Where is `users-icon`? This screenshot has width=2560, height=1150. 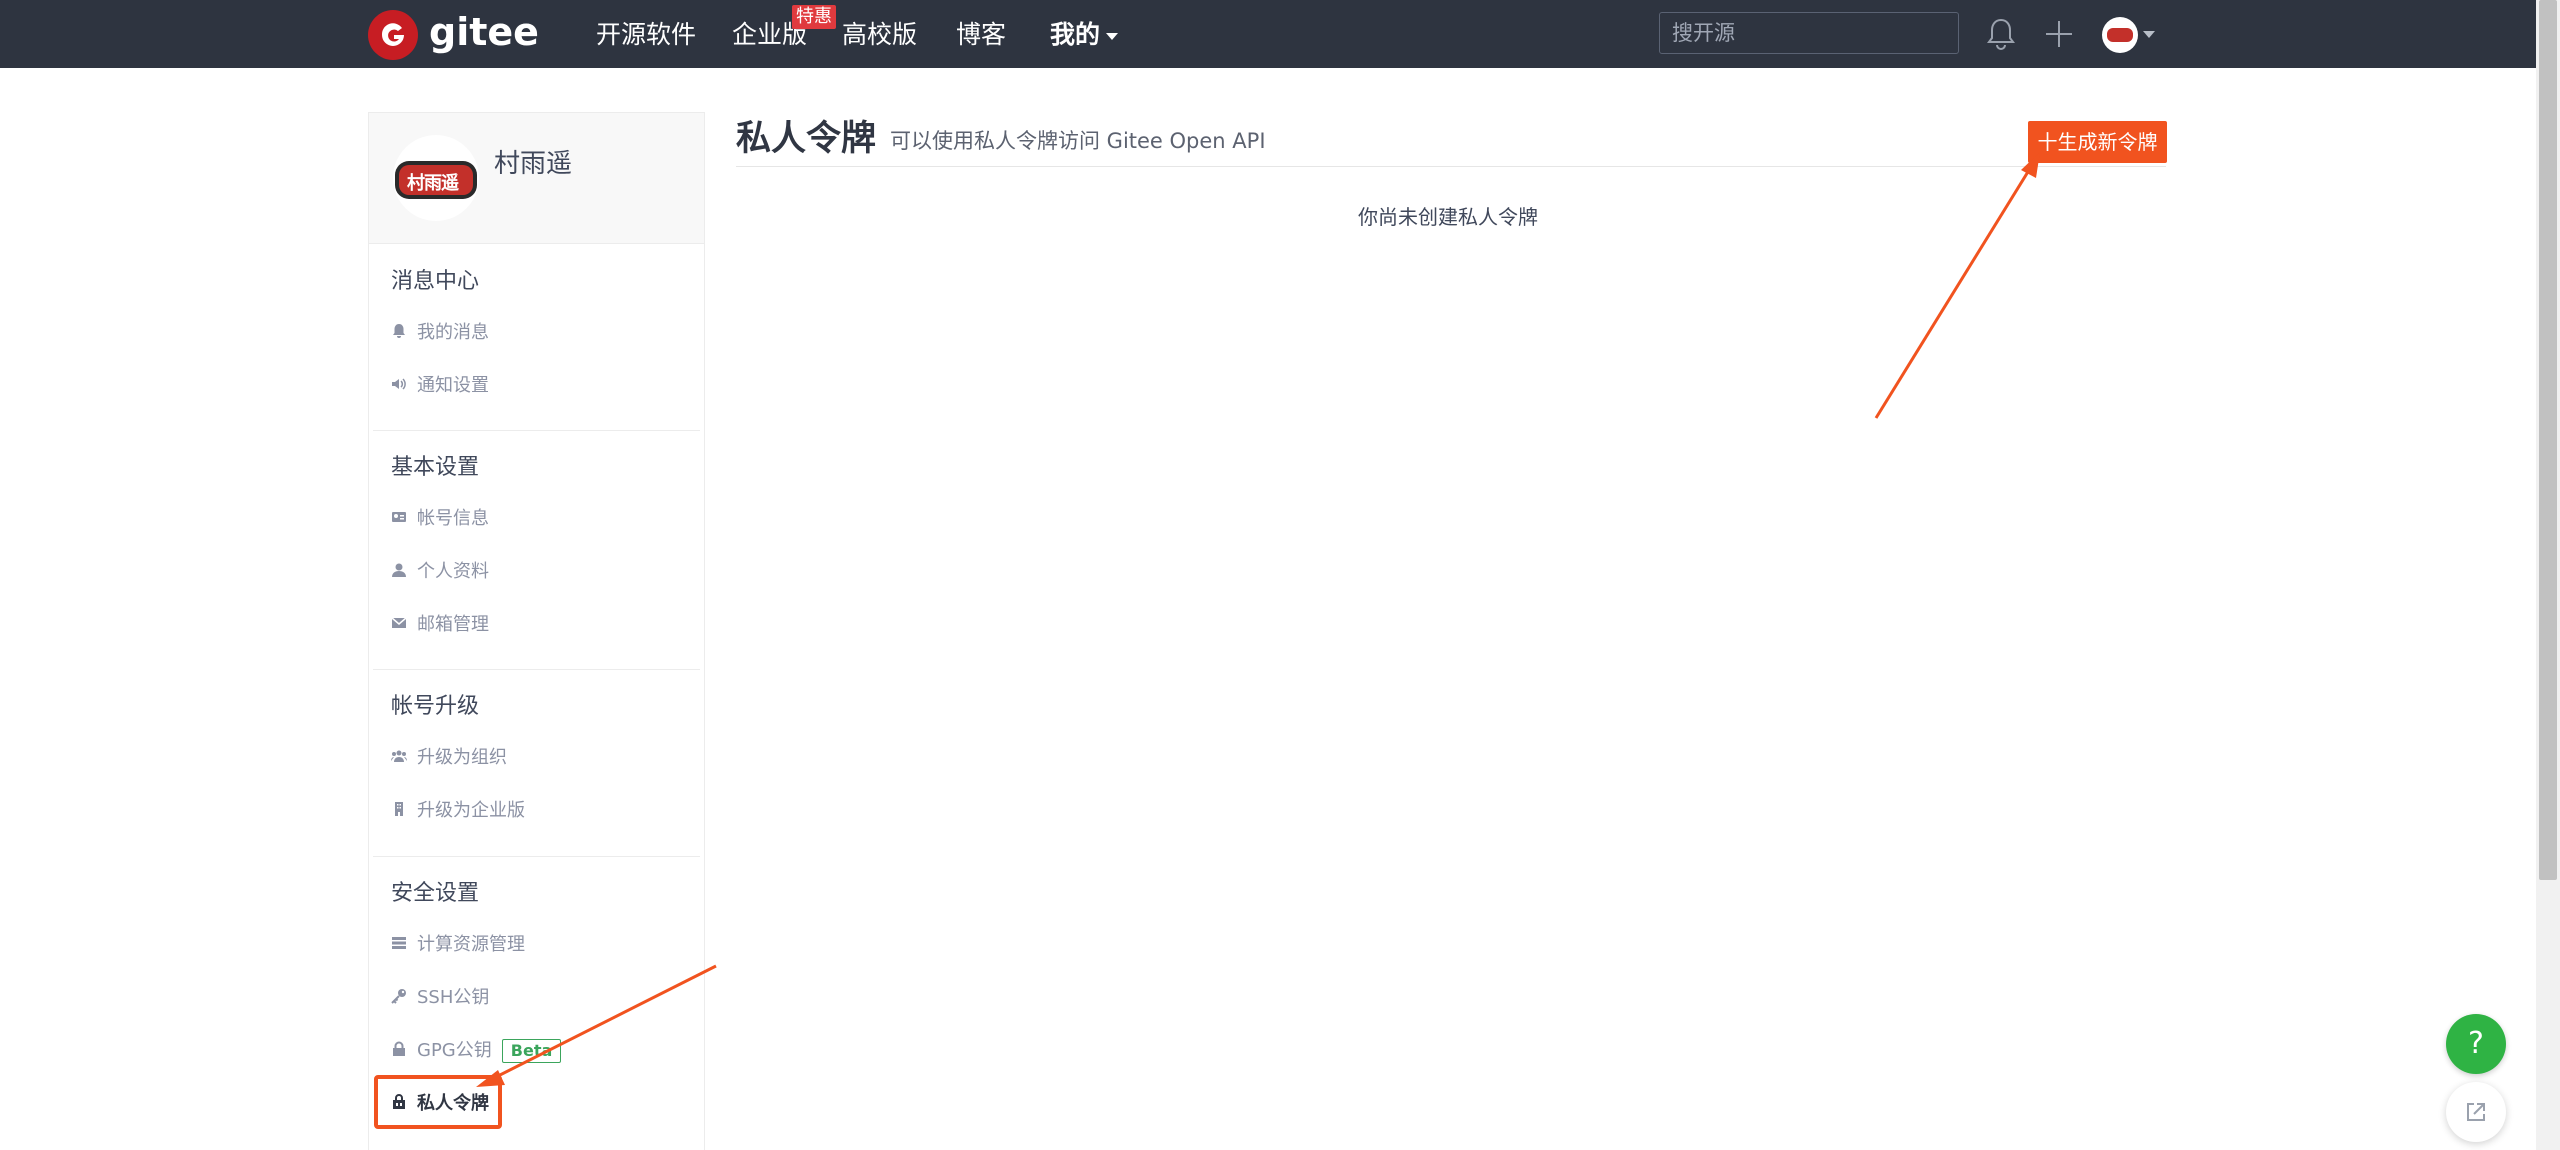 users-icon is located at coordinates (399, 756).